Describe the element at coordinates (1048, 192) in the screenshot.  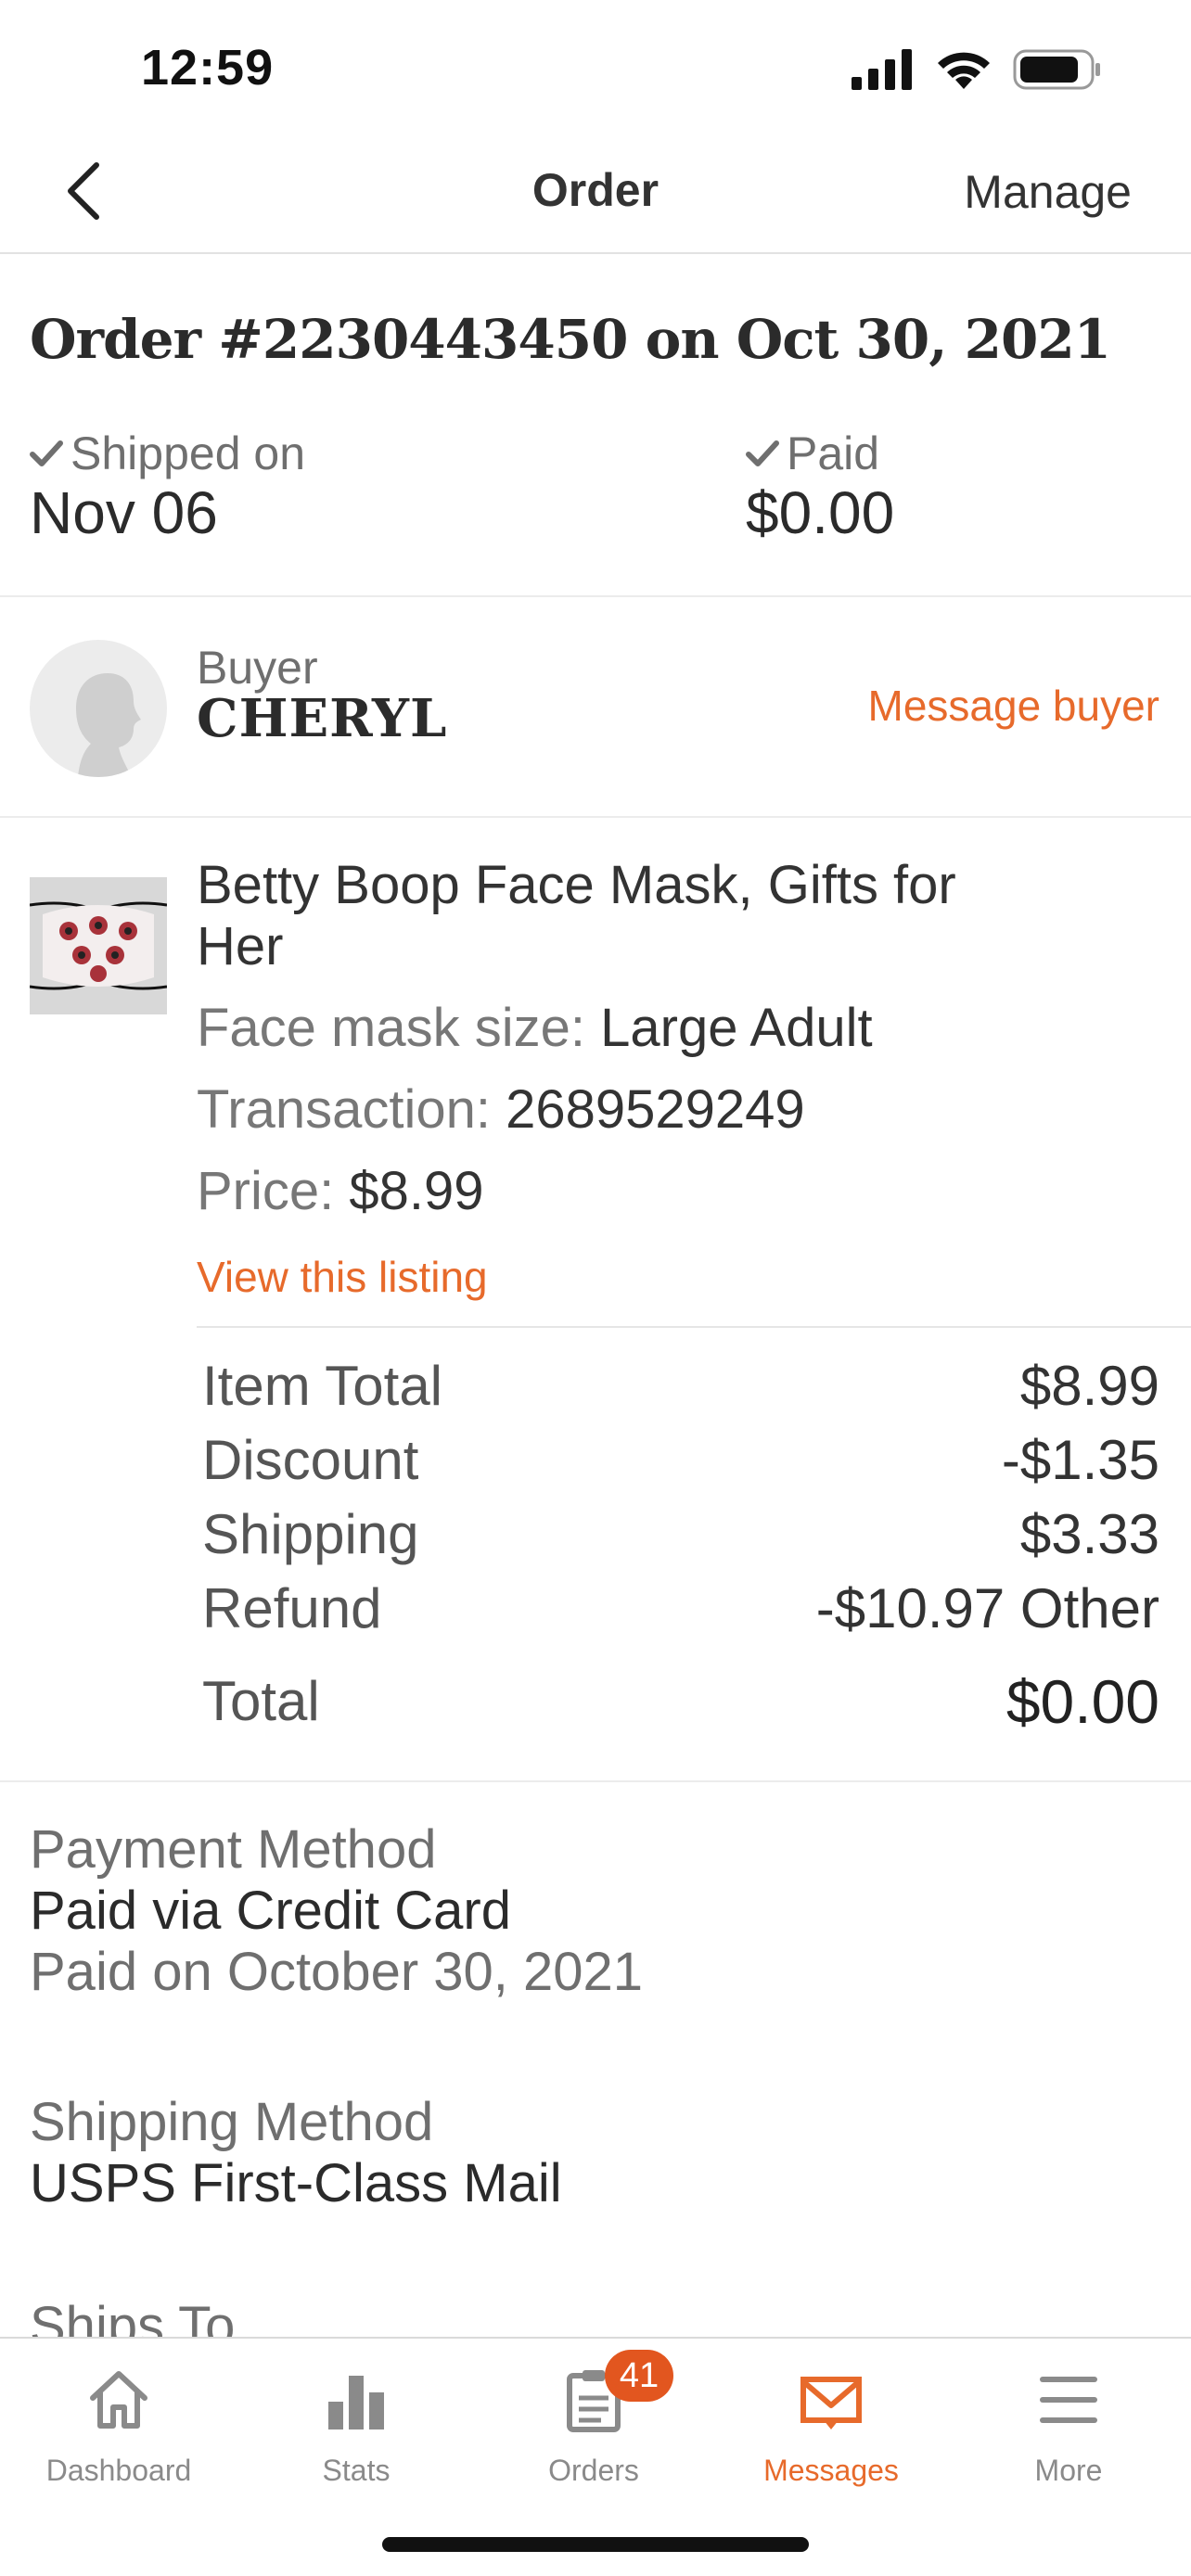
I see `manage-button: Manage` at that location.